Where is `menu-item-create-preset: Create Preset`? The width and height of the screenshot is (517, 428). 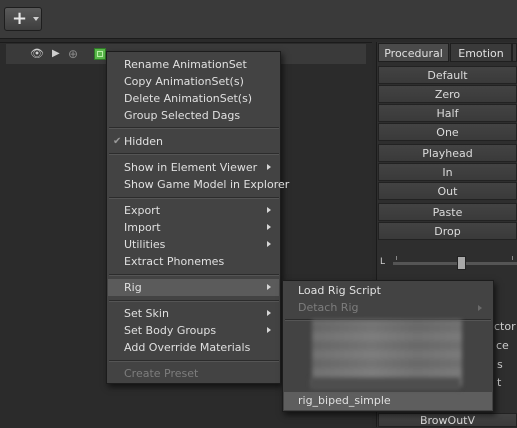 menu-item-create-preset: Create Preset is located at coordinates (193, 373).